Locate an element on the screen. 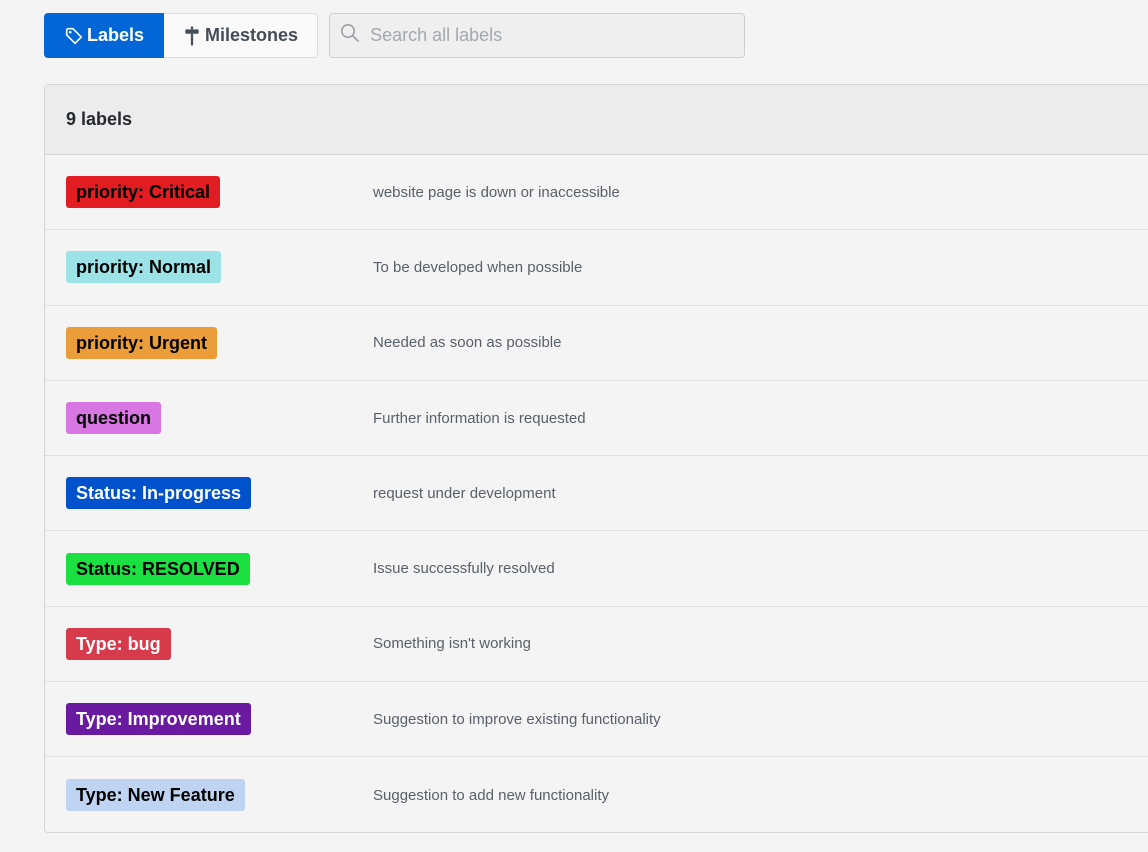 Image resolution: width=1148 pixels, height=852 pixels. label-badge-wrap: Type: Improvement is located at coordinates (158, 719).